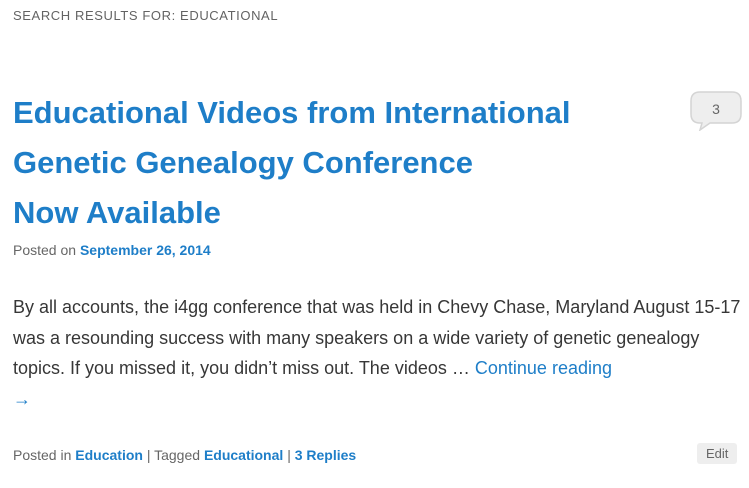  I want to click on tagged-label: Tagged, so click(177, 455).